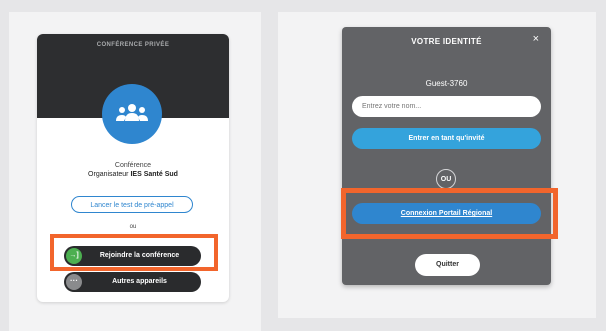 This screenshot has height=331, width=606. I want to click on card-header-title: CONFÉRENCE PRIVÉE, so click(133, 45).